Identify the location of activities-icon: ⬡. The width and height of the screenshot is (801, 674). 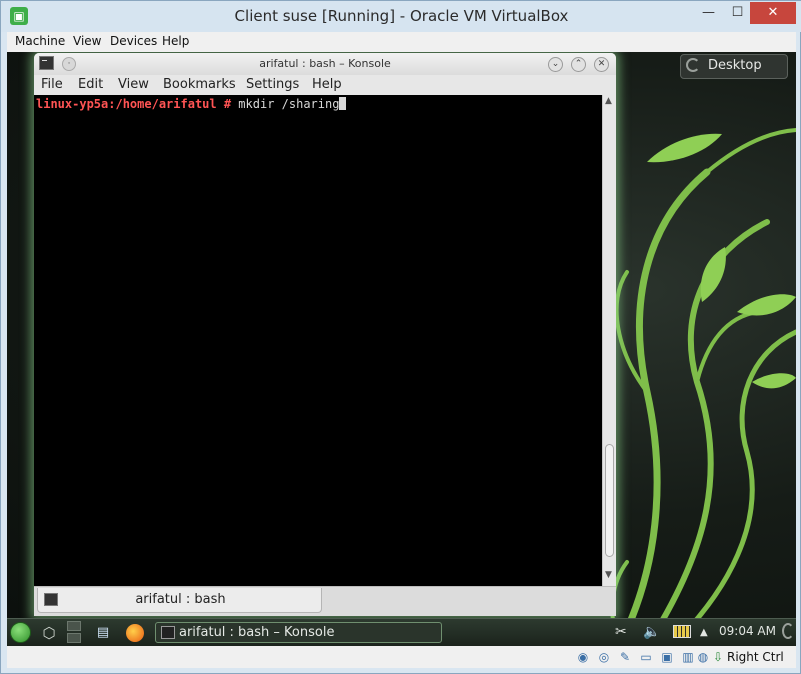
(49, 633).